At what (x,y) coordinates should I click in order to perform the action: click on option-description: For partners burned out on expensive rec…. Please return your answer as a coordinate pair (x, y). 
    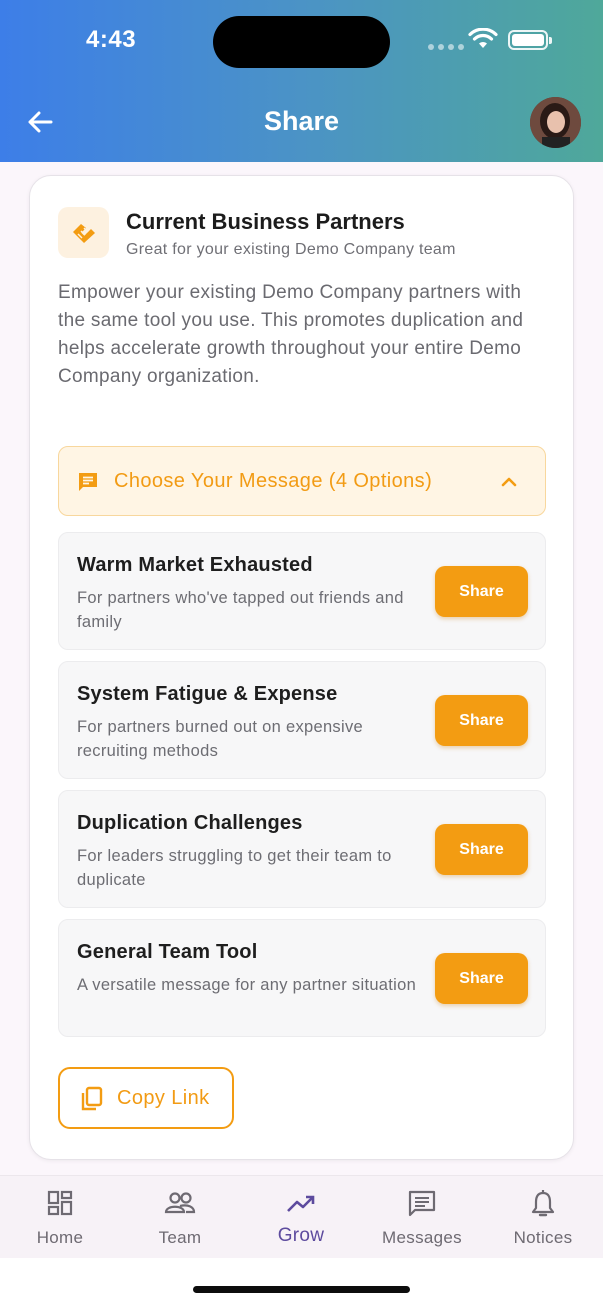
    Looking at the image, I should click on (220, 739).